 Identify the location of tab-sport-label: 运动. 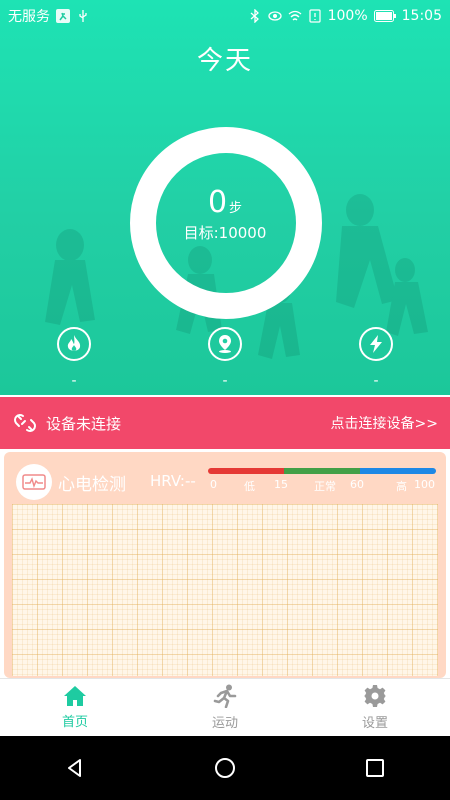
(224, 723).